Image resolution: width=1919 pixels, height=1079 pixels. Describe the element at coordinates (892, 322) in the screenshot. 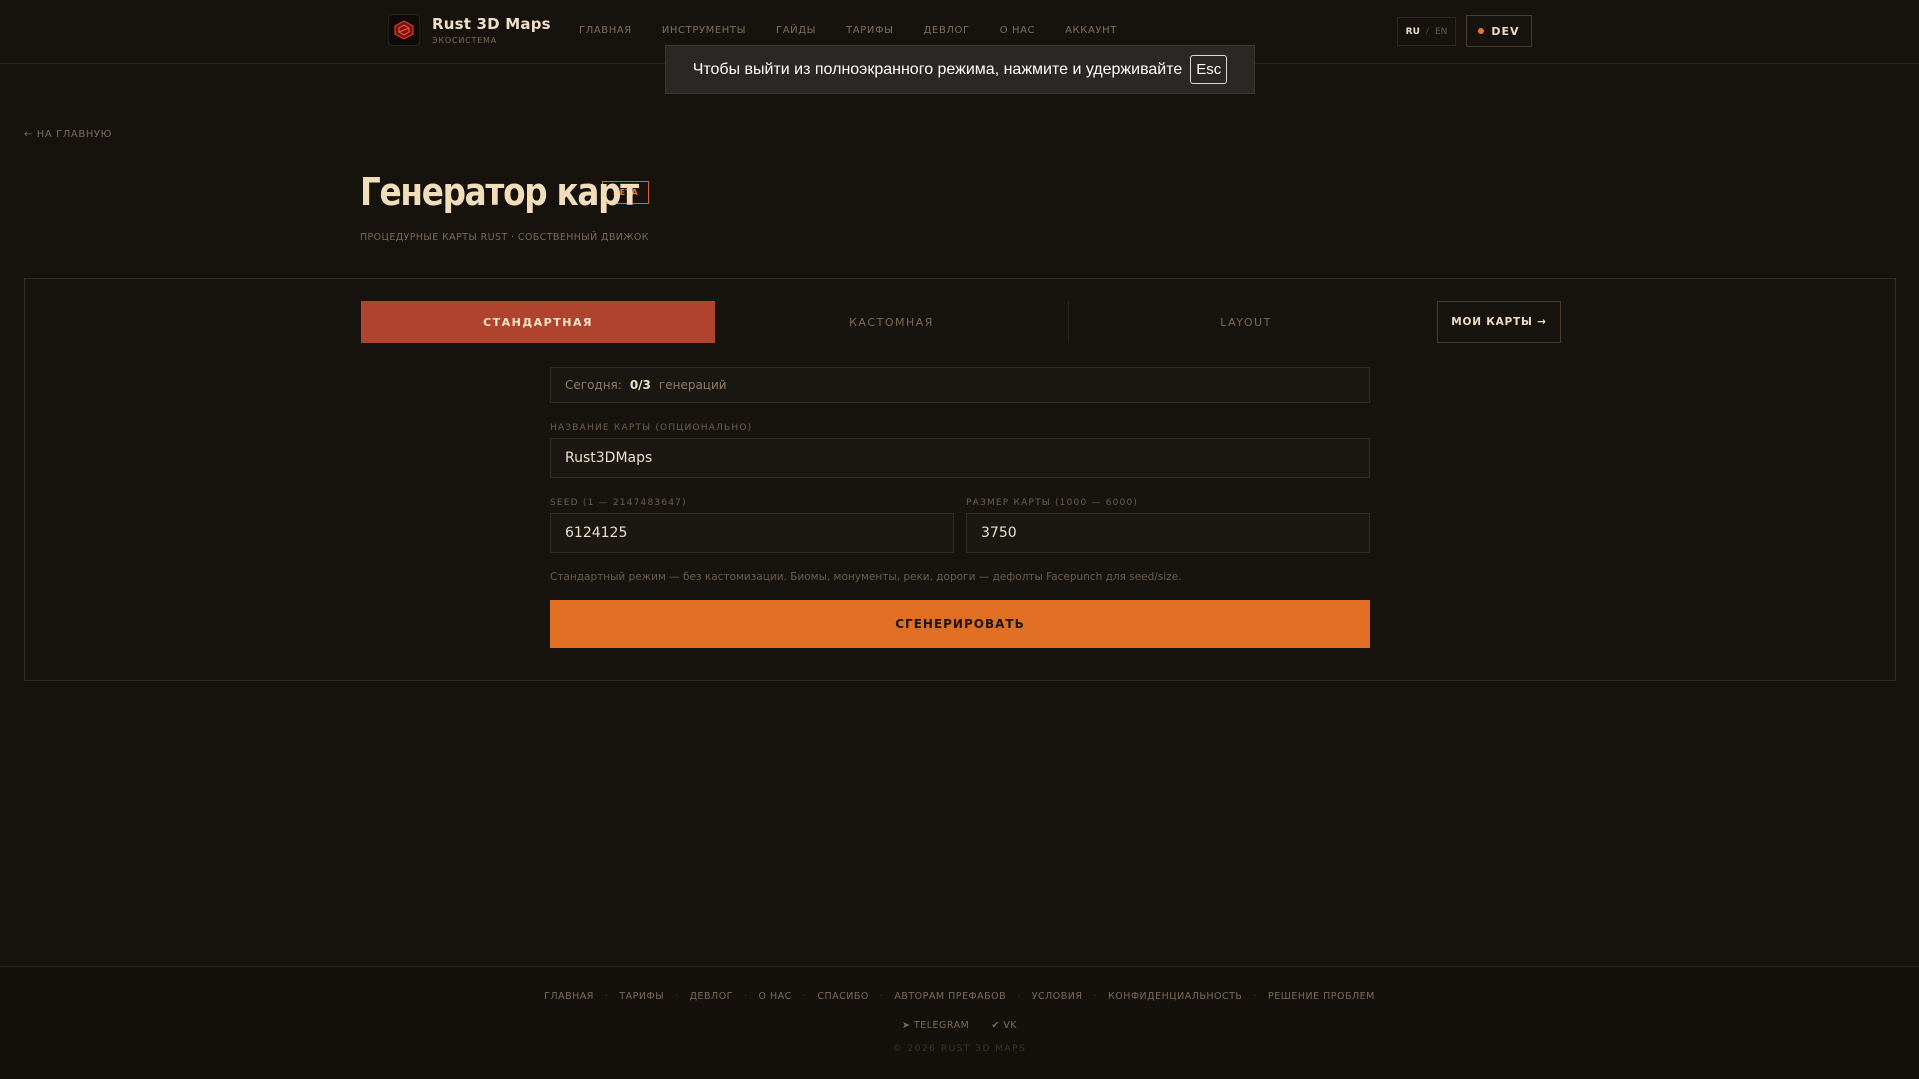

I see `tab-custom: КАСТОМНАЯ` at that location.